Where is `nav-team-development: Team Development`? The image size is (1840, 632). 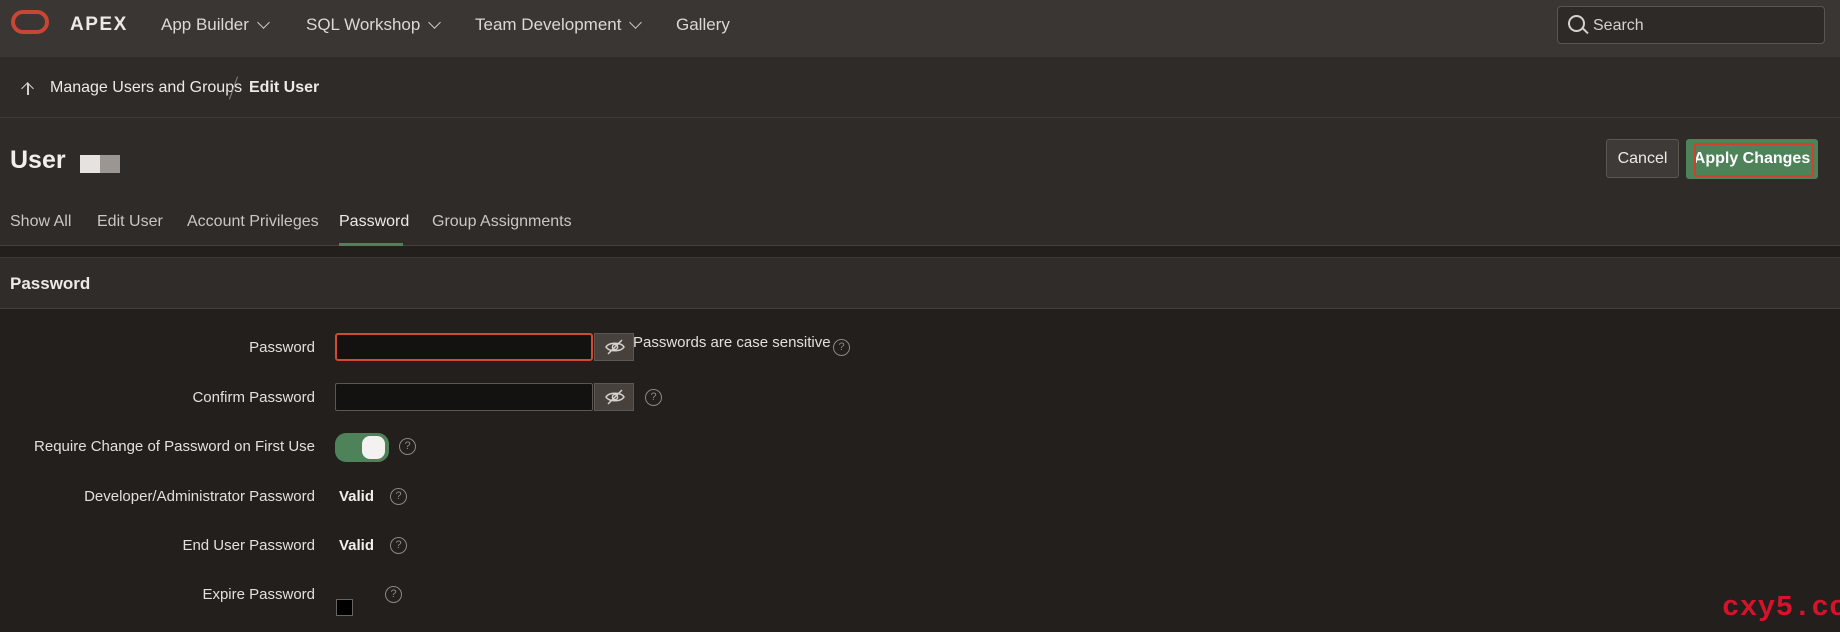
nav-team-development: Team Development is located at coordinates (559, 25).